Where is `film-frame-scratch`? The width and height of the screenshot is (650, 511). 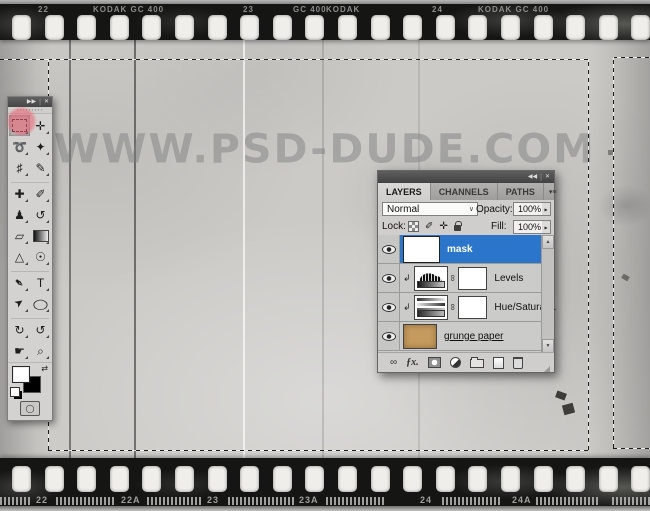 film-frame-scratch is located at coordinates (323, 249).